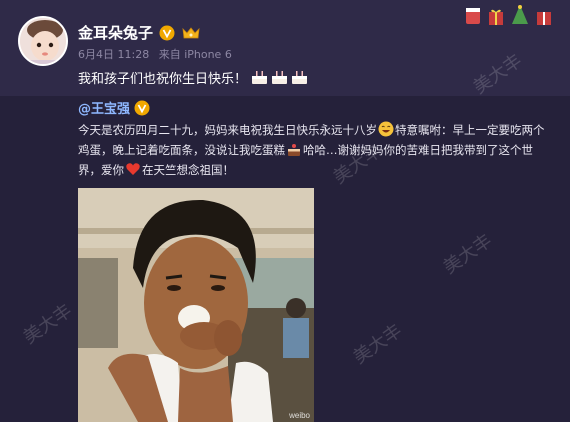  What do you see at coordinates (195, 54) in the screenshot?
I see `post-source: 来自 iPhone 6` at bounding box center [195, 54].